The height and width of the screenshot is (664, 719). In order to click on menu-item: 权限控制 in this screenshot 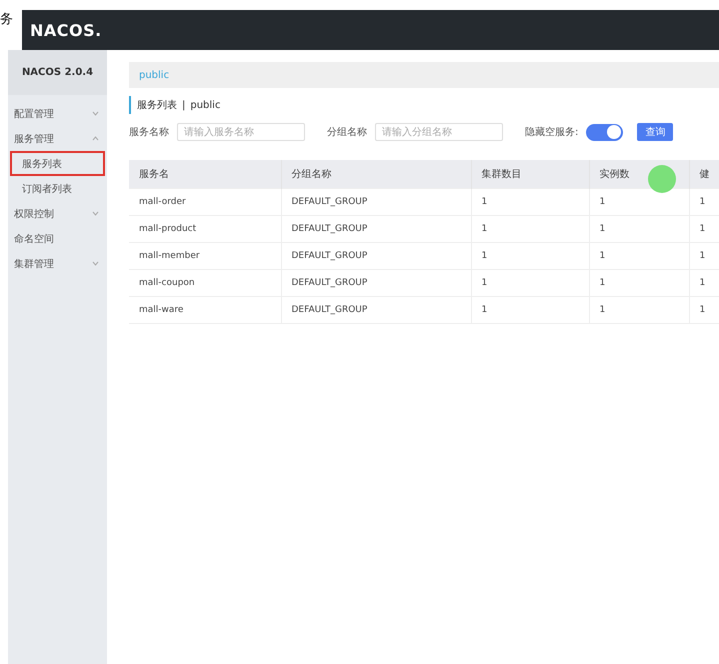, I will do `click(57, 213)`.